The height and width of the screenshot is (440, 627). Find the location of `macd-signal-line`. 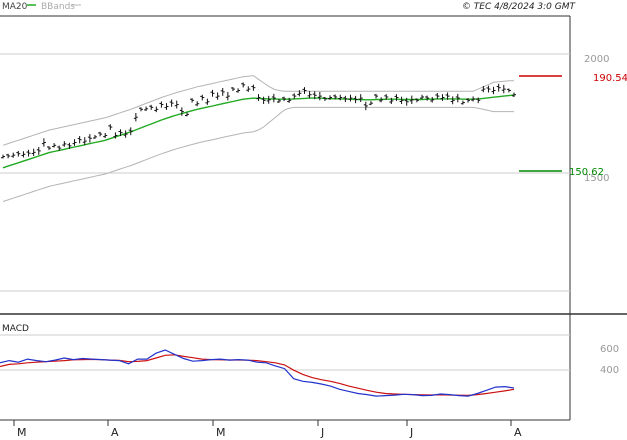

macd-signal-line is located at coordinates (257, 375).